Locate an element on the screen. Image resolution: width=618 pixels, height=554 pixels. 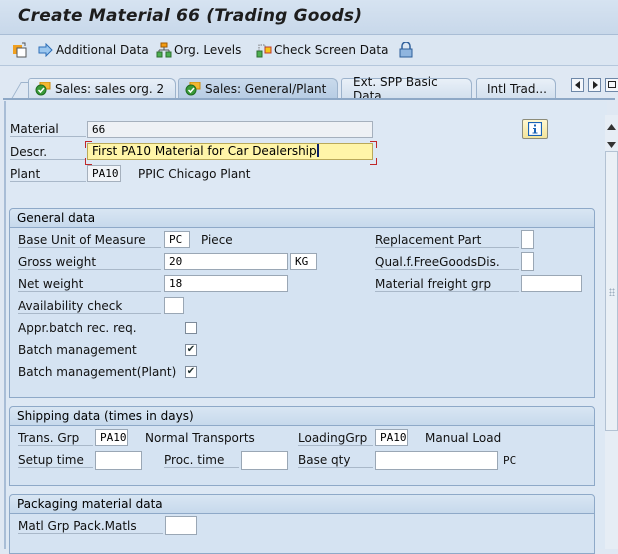
tab-ext-spp-basic-data: Ext. SPP Basic Data is located at coordinates (406, 89).